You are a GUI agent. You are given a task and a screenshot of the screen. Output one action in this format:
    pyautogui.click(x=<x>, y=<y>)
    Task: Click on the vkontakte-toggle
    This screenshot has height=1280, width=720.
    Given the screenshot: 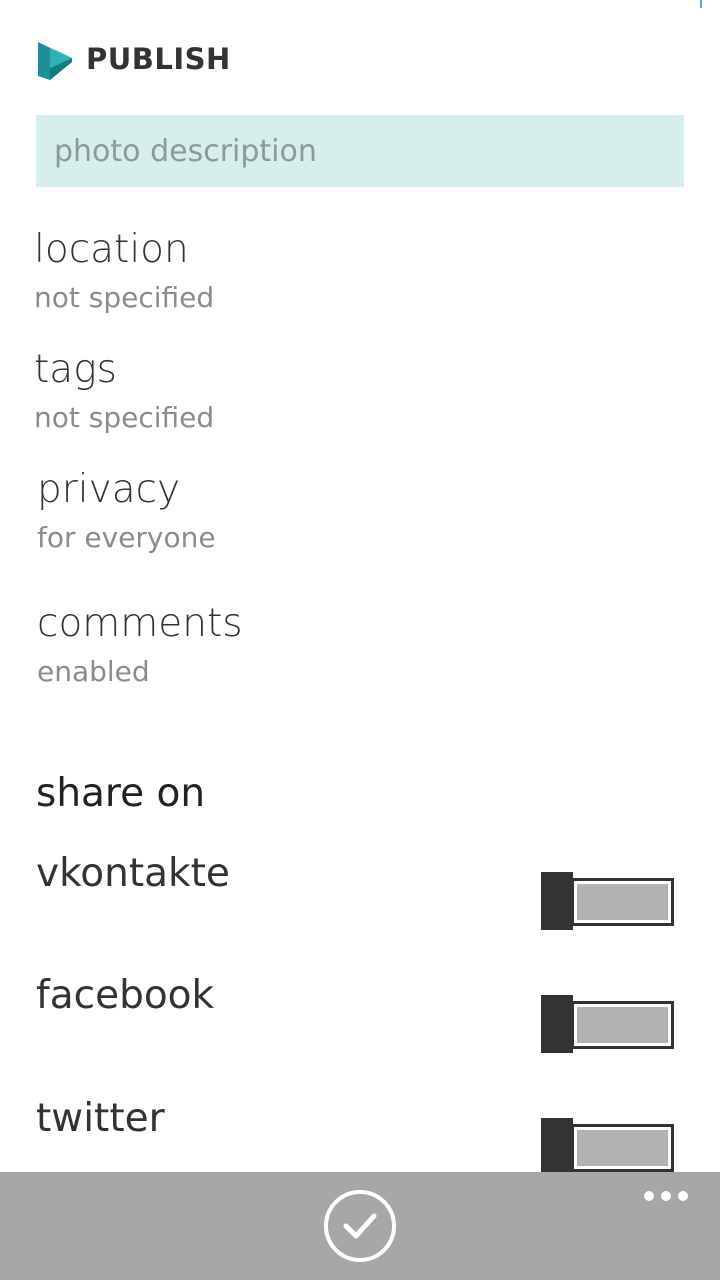 What is the action you would take?
    pyautogui.click(x=608, y=901)
    